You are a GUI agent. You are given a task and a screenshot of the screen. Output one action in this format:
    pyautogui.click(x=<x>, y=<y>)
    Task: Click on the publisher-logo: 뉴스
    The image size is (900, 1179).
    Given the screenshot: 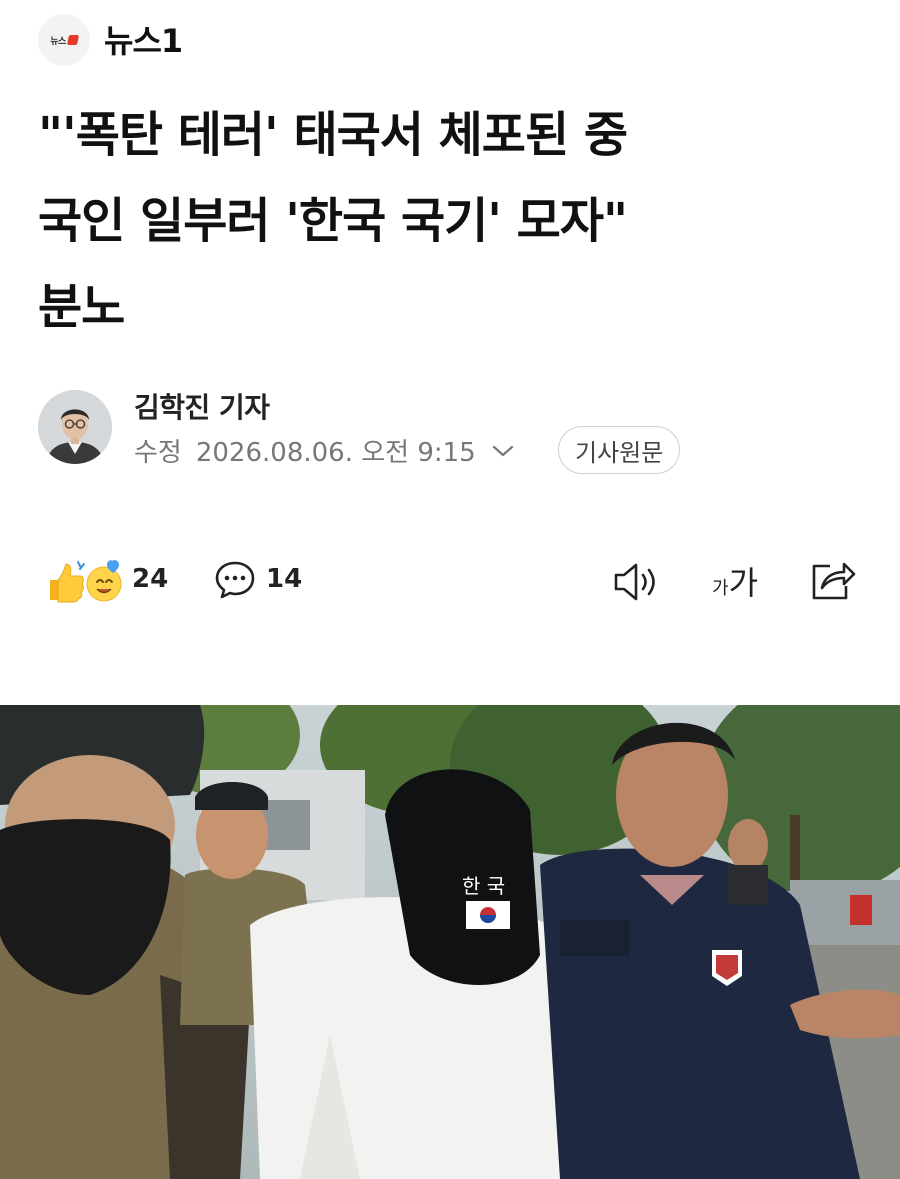 What is the action you would take?
    pyautogui.click(x=64, y=40)
    